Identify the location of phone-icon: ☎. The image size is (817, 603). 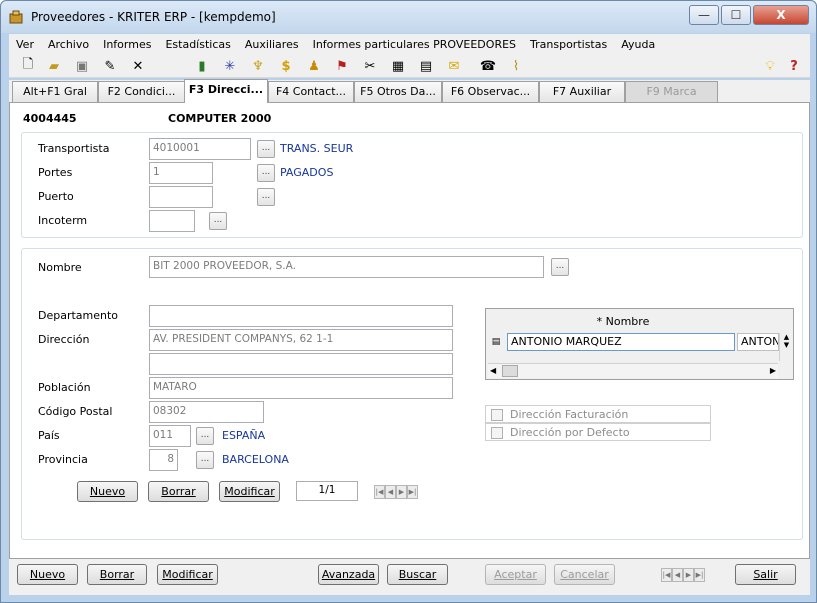
(488, 66).